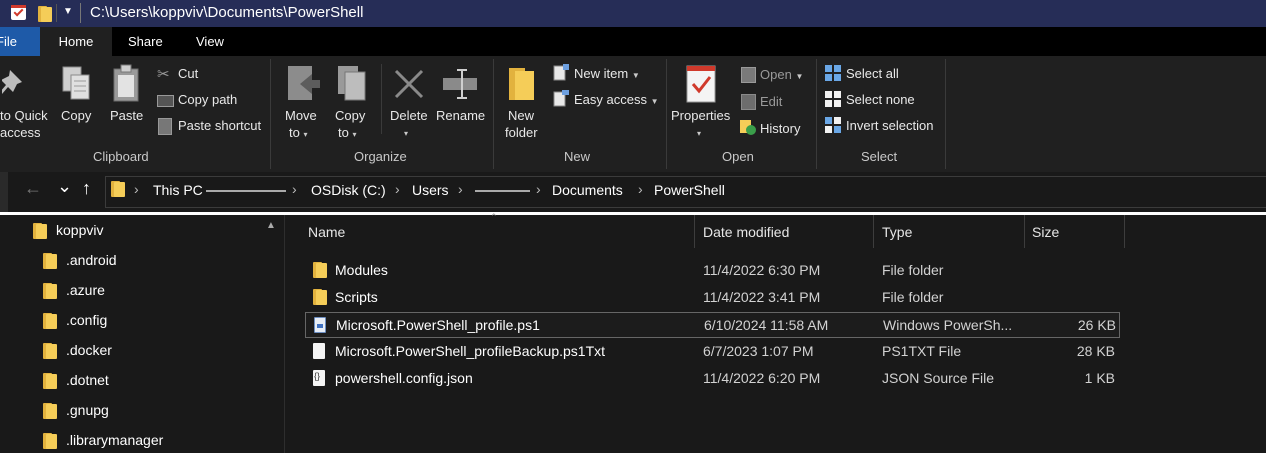 The width and height of the screenshot is (1266, 453). I want to click on customize-quick-access-icon: ▼, so click(68, 11).